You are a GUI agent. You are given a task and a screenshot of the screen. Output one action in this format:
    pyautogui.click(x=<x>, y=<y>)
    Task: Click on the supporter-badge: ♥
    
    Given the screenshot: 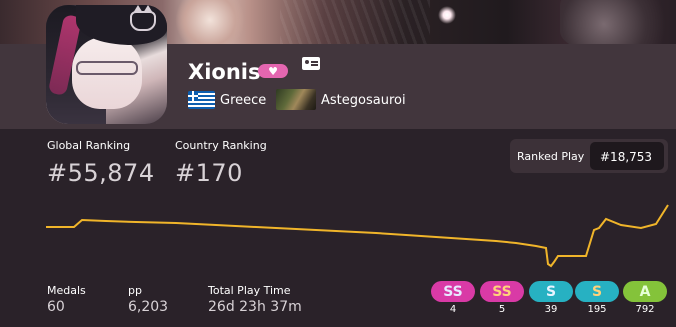 What is the action you would take?
    pyautogui.click(x=273, y=71)
    